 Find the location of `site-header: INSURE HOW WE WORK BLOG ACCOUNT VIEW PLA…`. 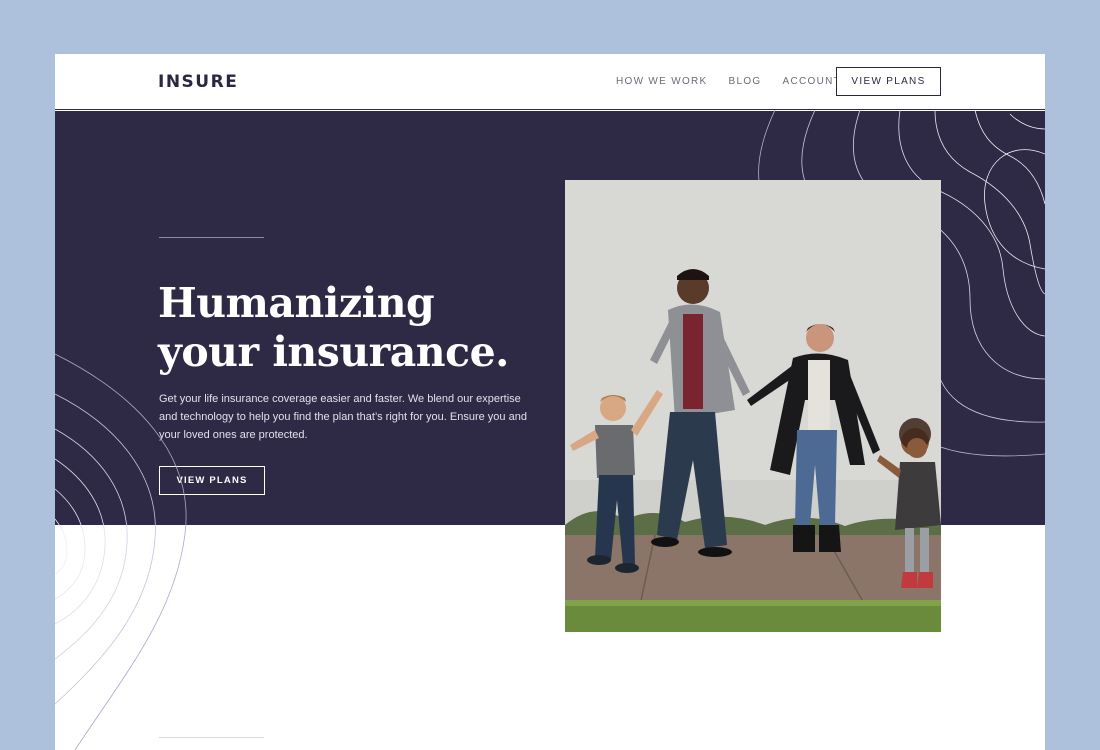

site-header: INSURE HOW WE WORK BLOG ACCOUNT VIEW PLA… is located at coordinates (550, 82).